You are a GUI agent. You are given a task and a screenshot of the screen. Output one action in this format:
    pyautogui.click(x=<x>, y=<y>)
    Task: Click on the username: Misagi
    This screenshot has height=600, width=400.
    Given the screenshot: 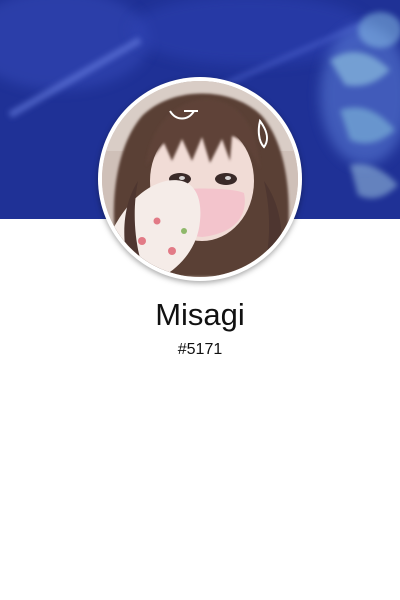 What is the action you would take?
    pyautogui.click(x=200, y=314)
    